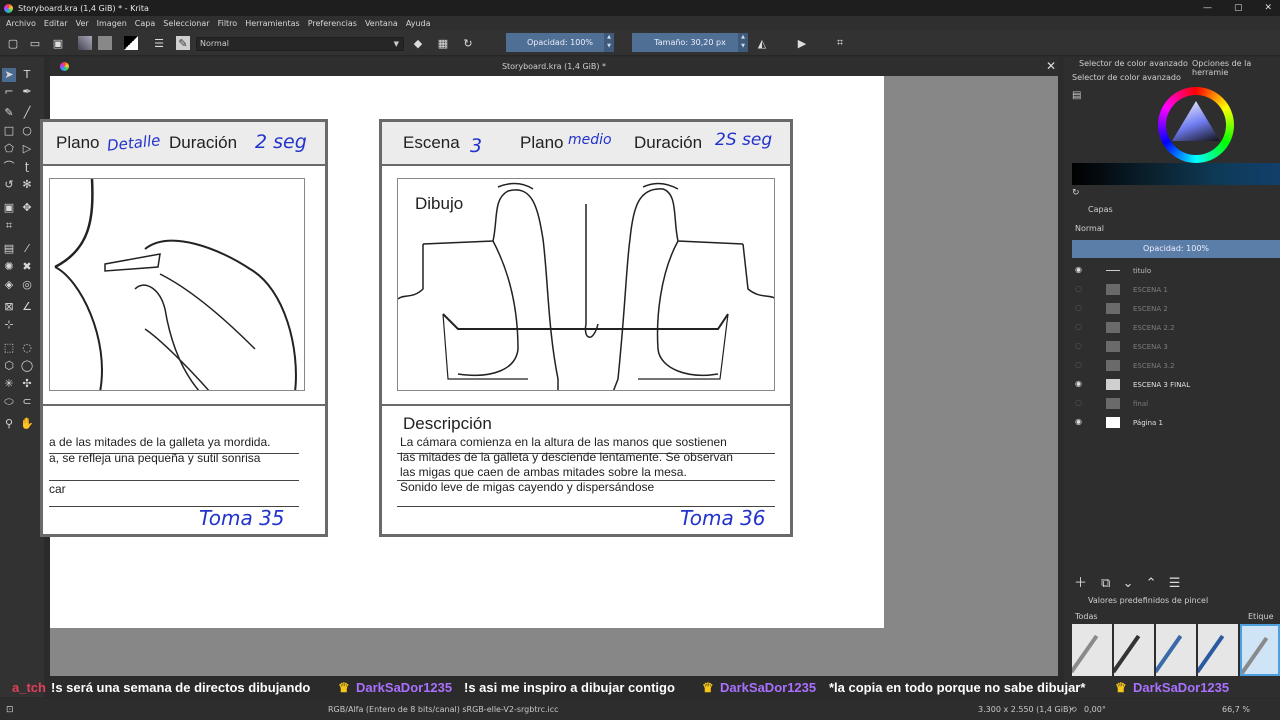 The width and height of the screenshot is (1280, 720). What do you see at coordinates (183, 43) in the screenshot?
I see `brush-preset-icon: ✎` at bounding box center [183, 43].